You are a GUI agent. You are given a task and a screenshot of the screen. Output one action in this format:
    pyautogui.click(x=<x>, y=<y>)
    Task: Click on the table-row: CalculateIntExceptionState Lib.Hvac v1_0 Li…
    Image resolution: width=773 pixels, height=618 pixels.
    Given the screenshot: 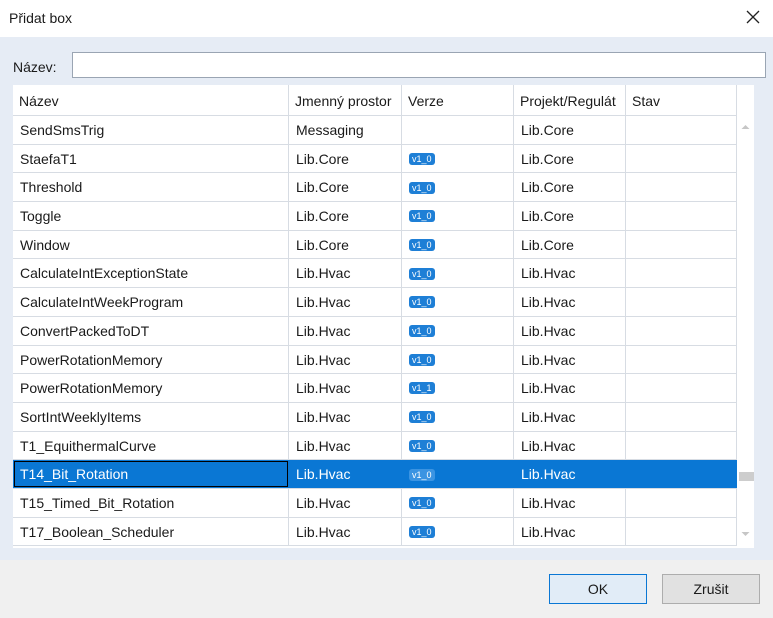 What is the action you would take?
    pyautogui.click(x=375, y=274)
    